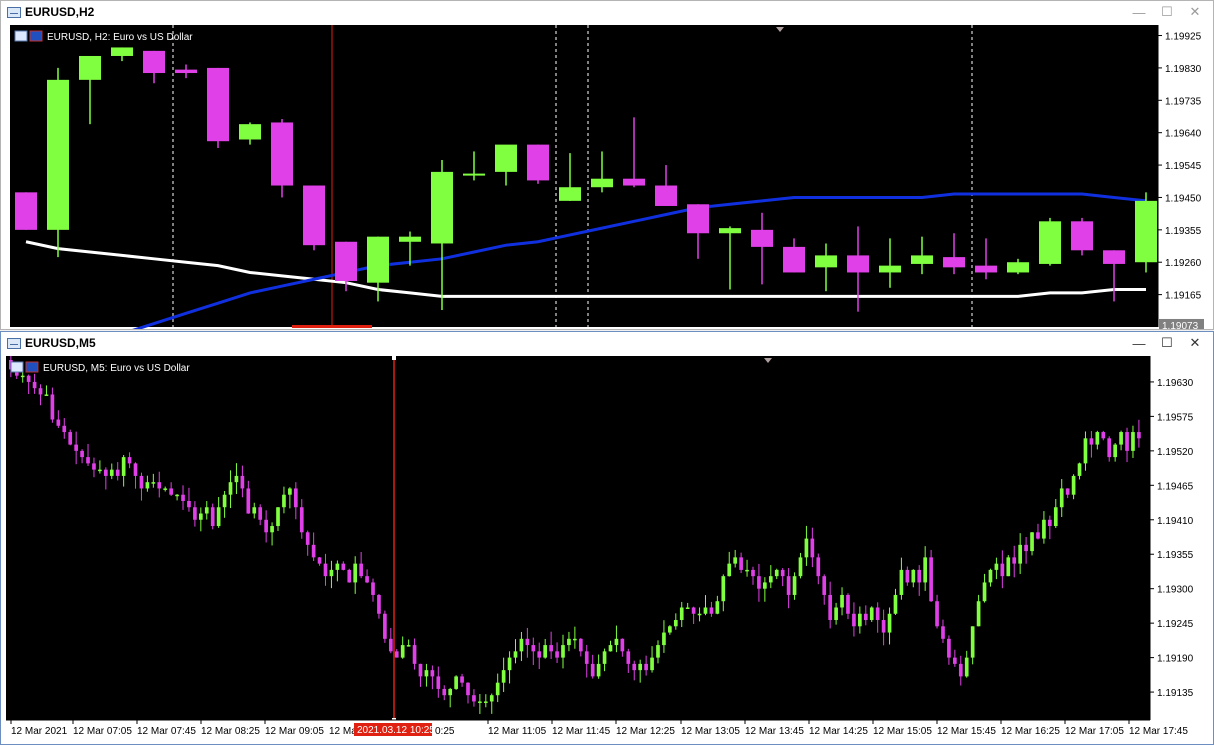 This screenshot has height=745, width=1214. I want to click on price-tick-label: 1.19165, so click(1183, 296).